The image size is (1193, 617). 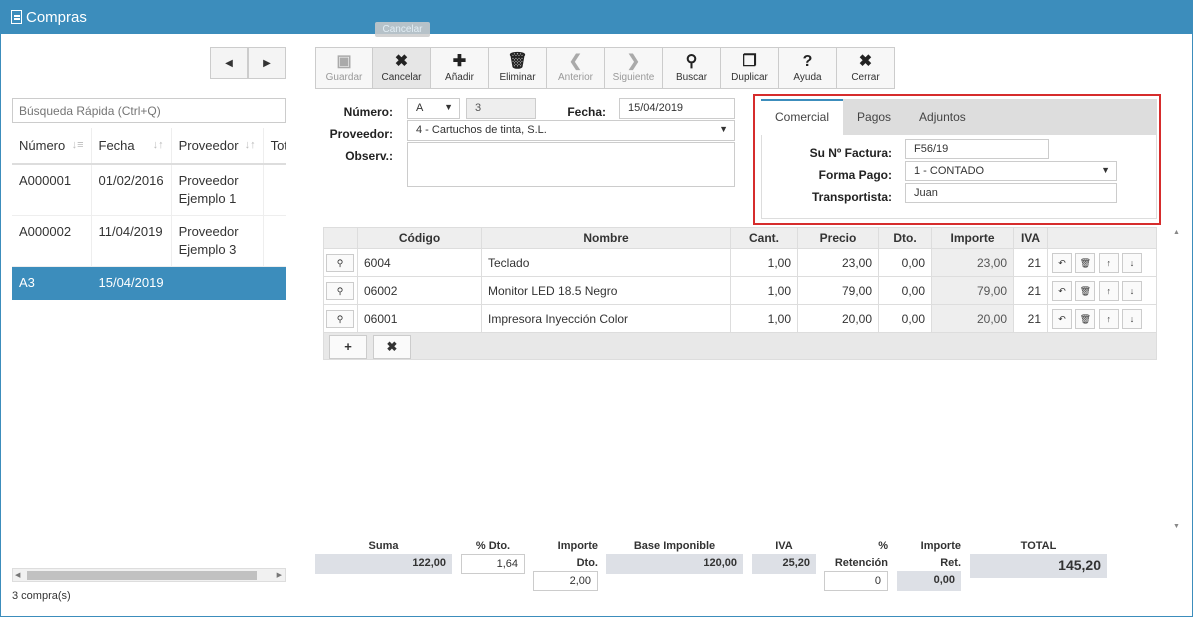 I want to click on guardar-button: ▣ Guardar, so click(x=344, y=68).